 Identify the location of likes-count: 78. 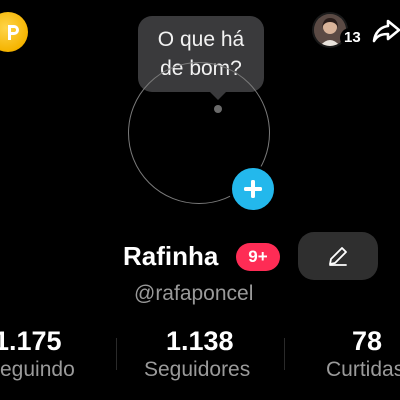
(367, 341).